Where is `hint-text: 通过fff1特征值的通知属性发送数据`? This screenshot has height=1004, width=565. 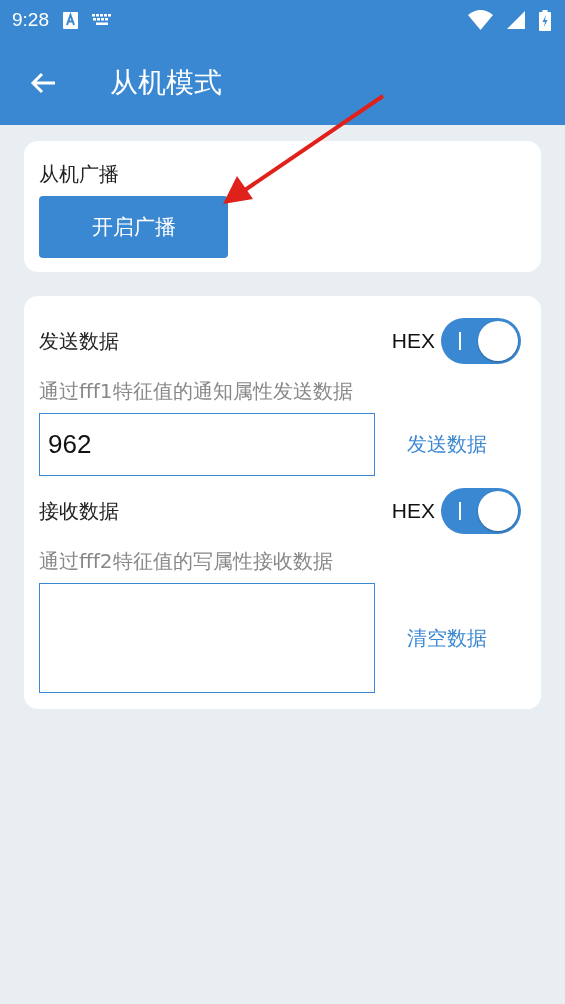
hint-text: 通过fff1特征值的通知属性发送数据 is located at coordinates (196, 391).